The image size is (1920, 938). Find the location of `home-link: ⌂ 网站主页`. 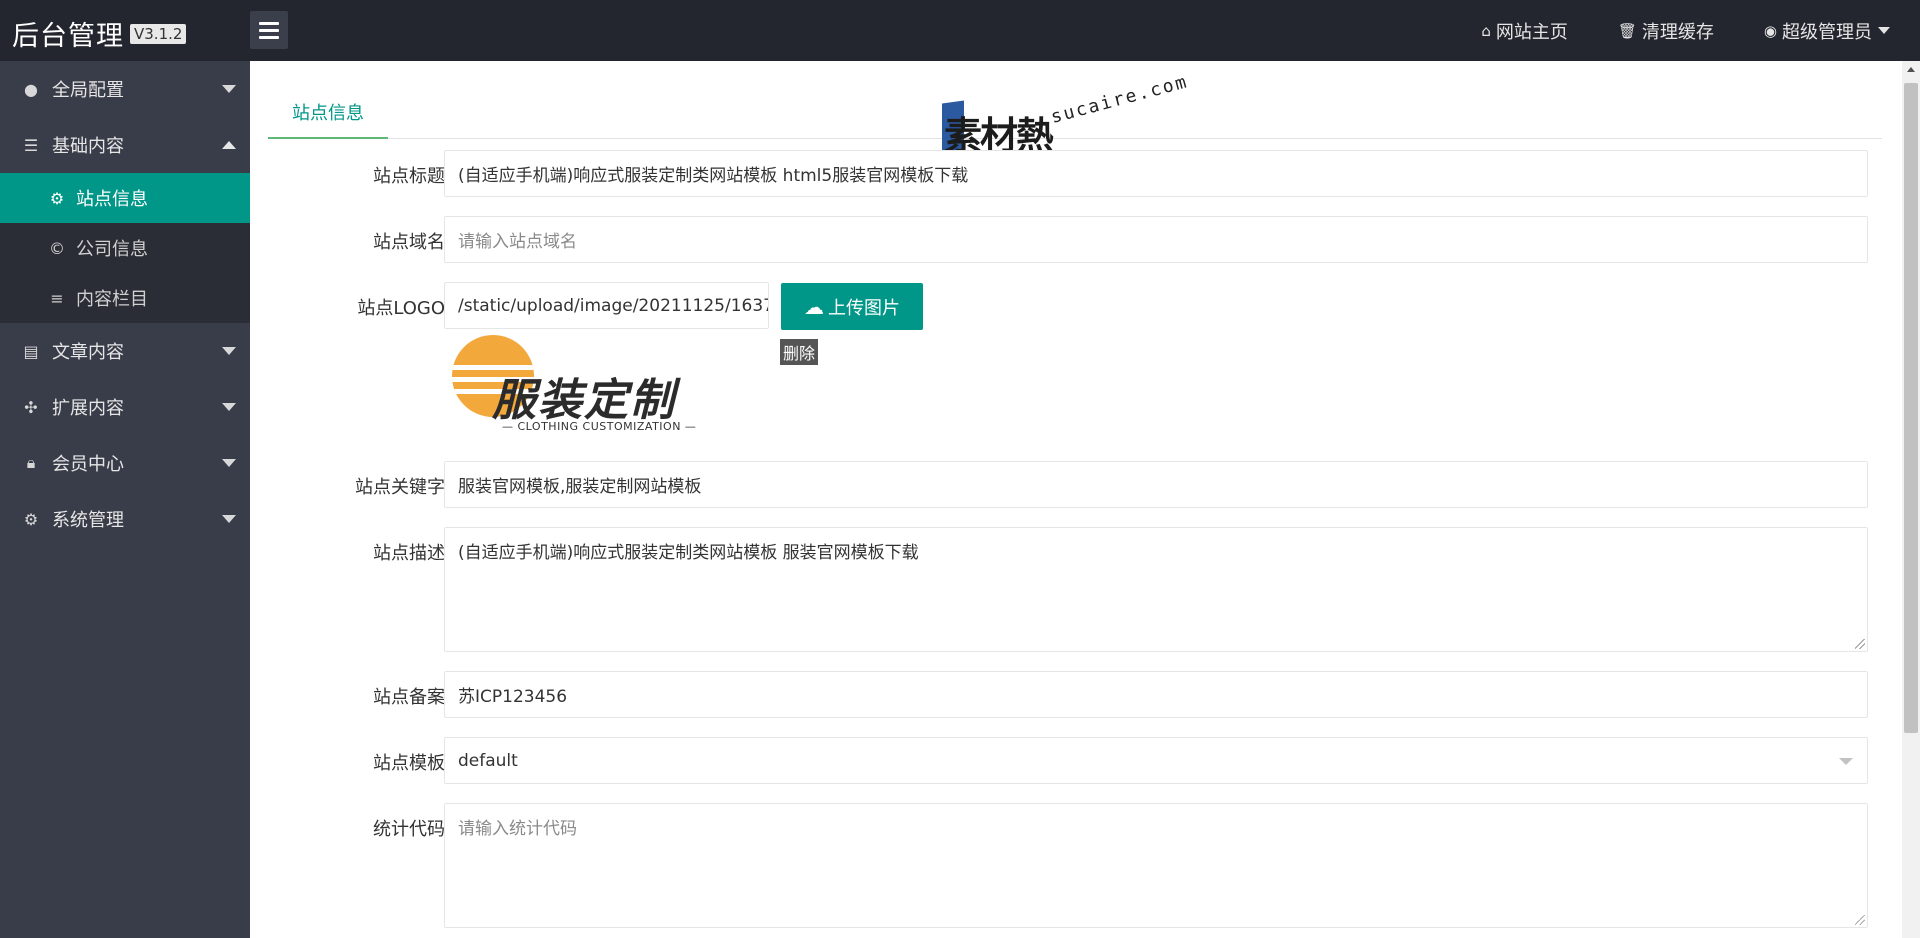

home-link: ⌂ 网站主页 is located at coordinates (1524, 31).